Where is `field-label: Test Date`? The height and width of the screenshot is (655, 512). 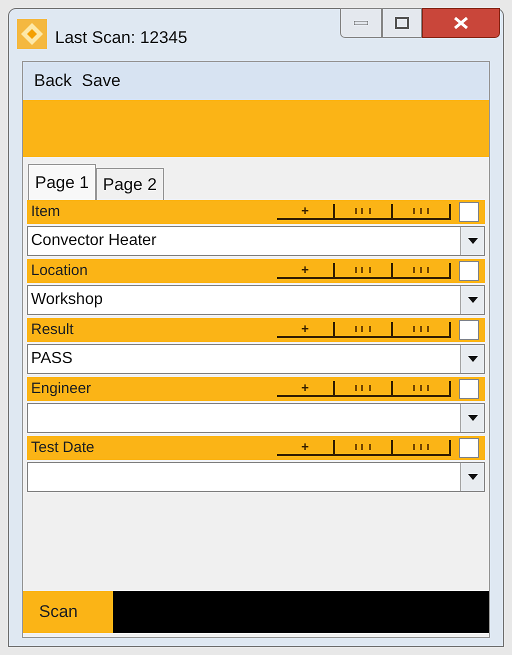 field-label: Test Date is located at coordinates (63, 448).